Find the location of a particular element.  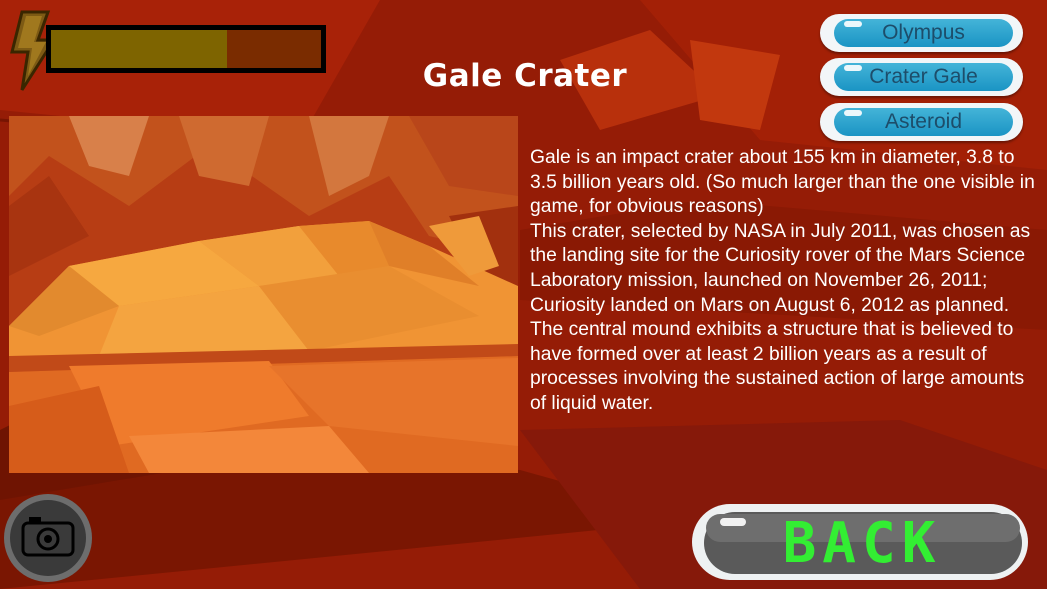

energy-bar-track is located at coordinates (186, 49).